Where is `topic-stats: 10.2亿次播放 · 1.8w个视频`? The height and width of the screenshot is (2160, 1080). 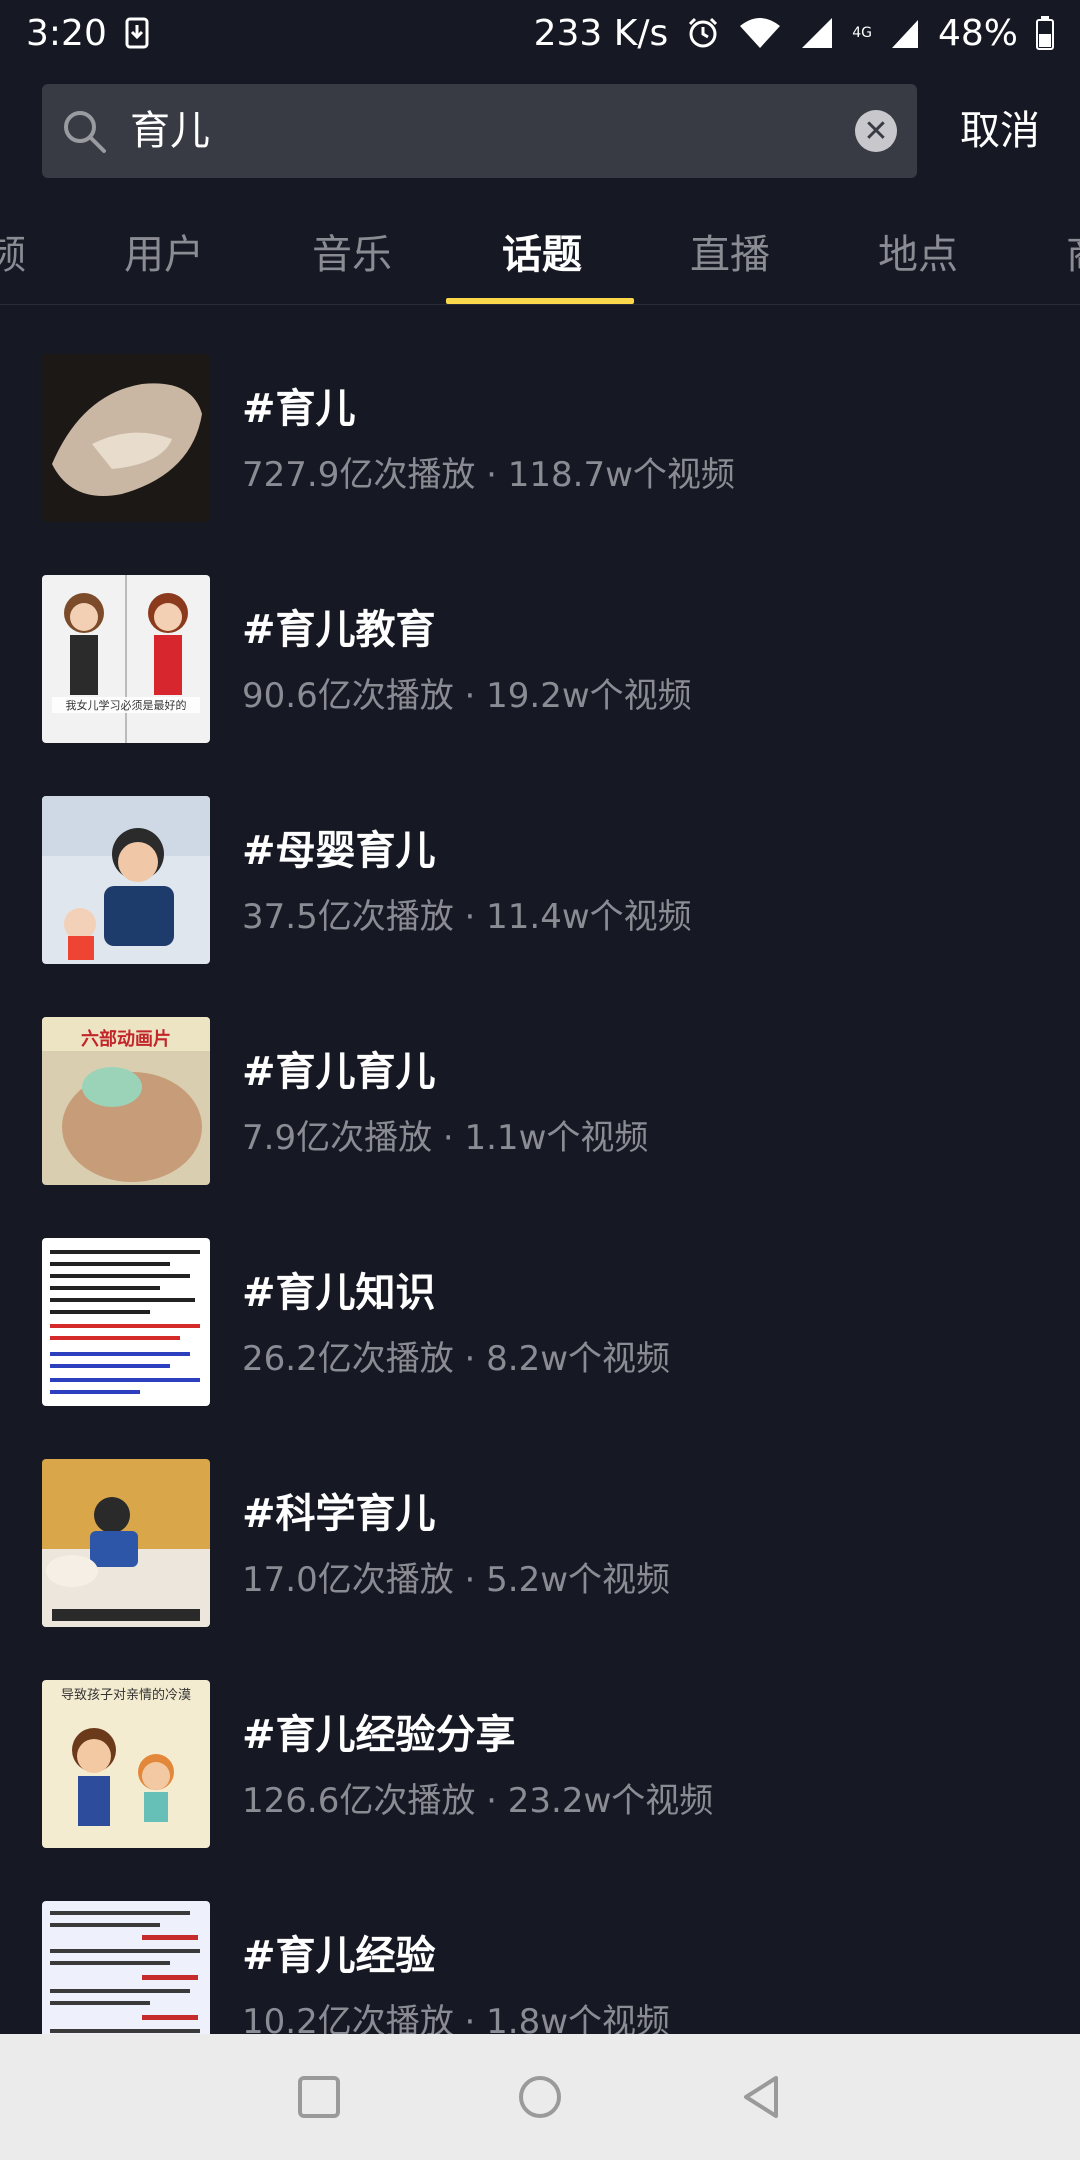 topic-stats: 10.2亿次播放 · 1.8w个视频 is located at coordinates (456, 2018).